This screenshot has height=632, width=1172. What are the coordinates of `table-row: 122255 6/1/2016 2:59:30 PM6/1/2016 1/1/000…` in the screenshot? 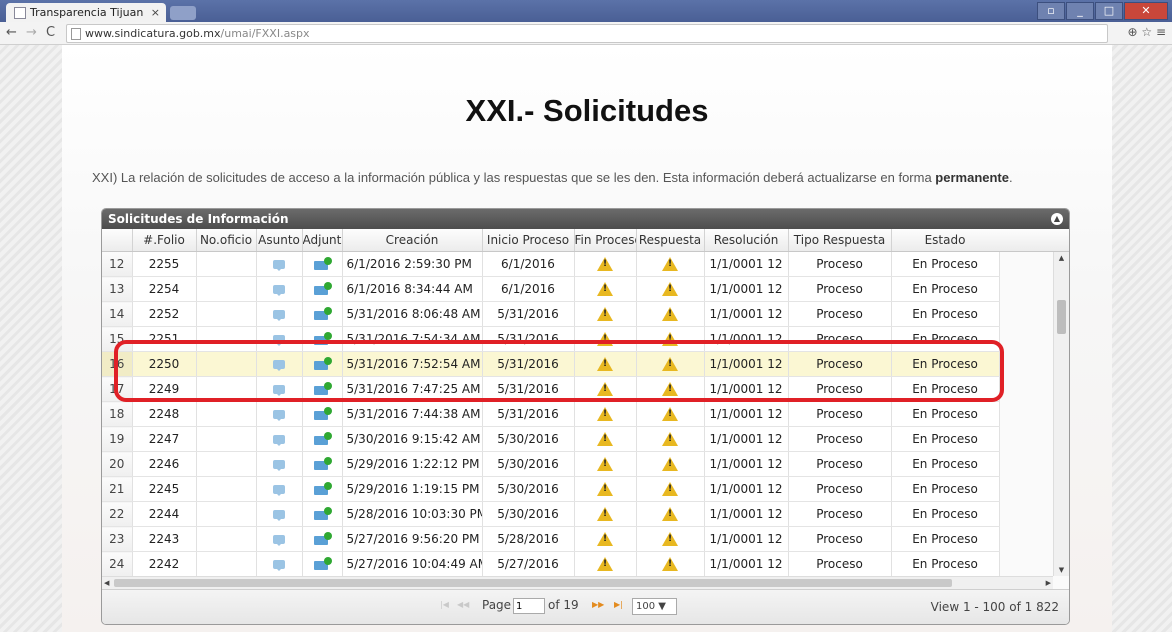 It's located at (551, 264).